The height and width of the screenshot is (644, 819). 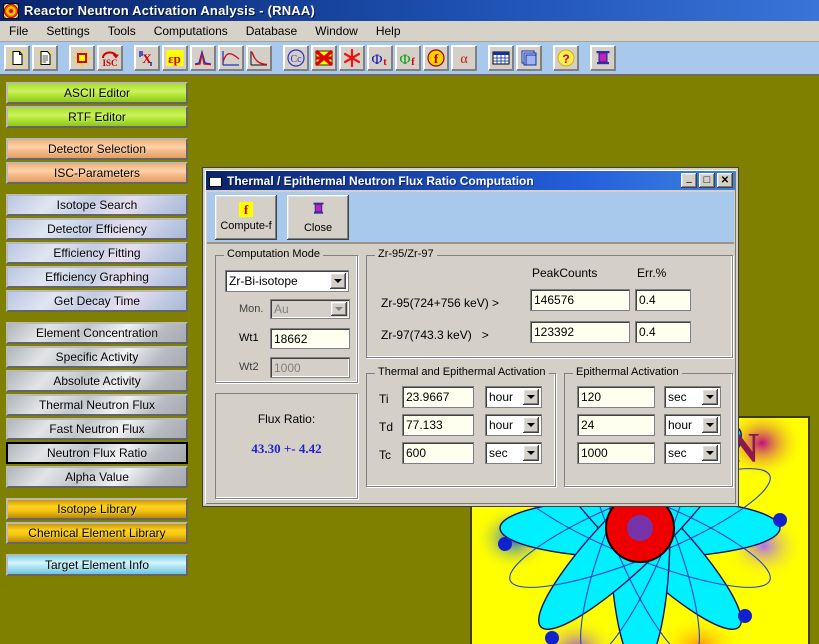 What do you see at coordinates (11, 10) in the screenshot?
I see `atom-icon` at bounding box center [11, 10].